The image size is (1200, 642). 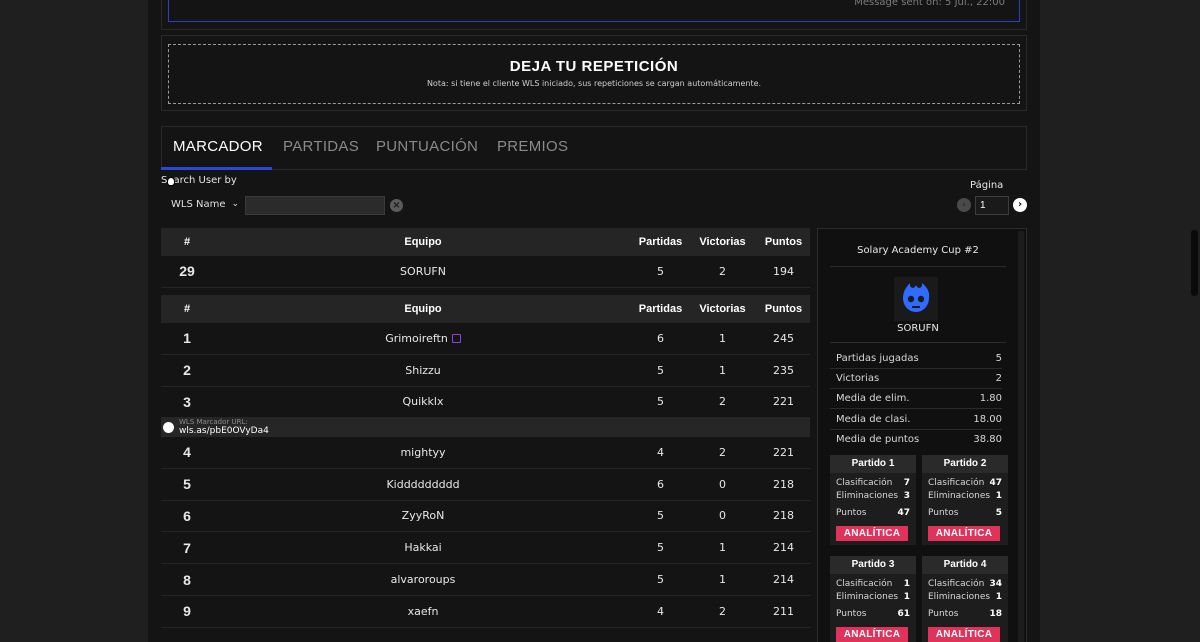 What do you see at coordinates (396, 205) in the screenshot?
I see `clear-icon: ×` at bounding box center [396, 205].